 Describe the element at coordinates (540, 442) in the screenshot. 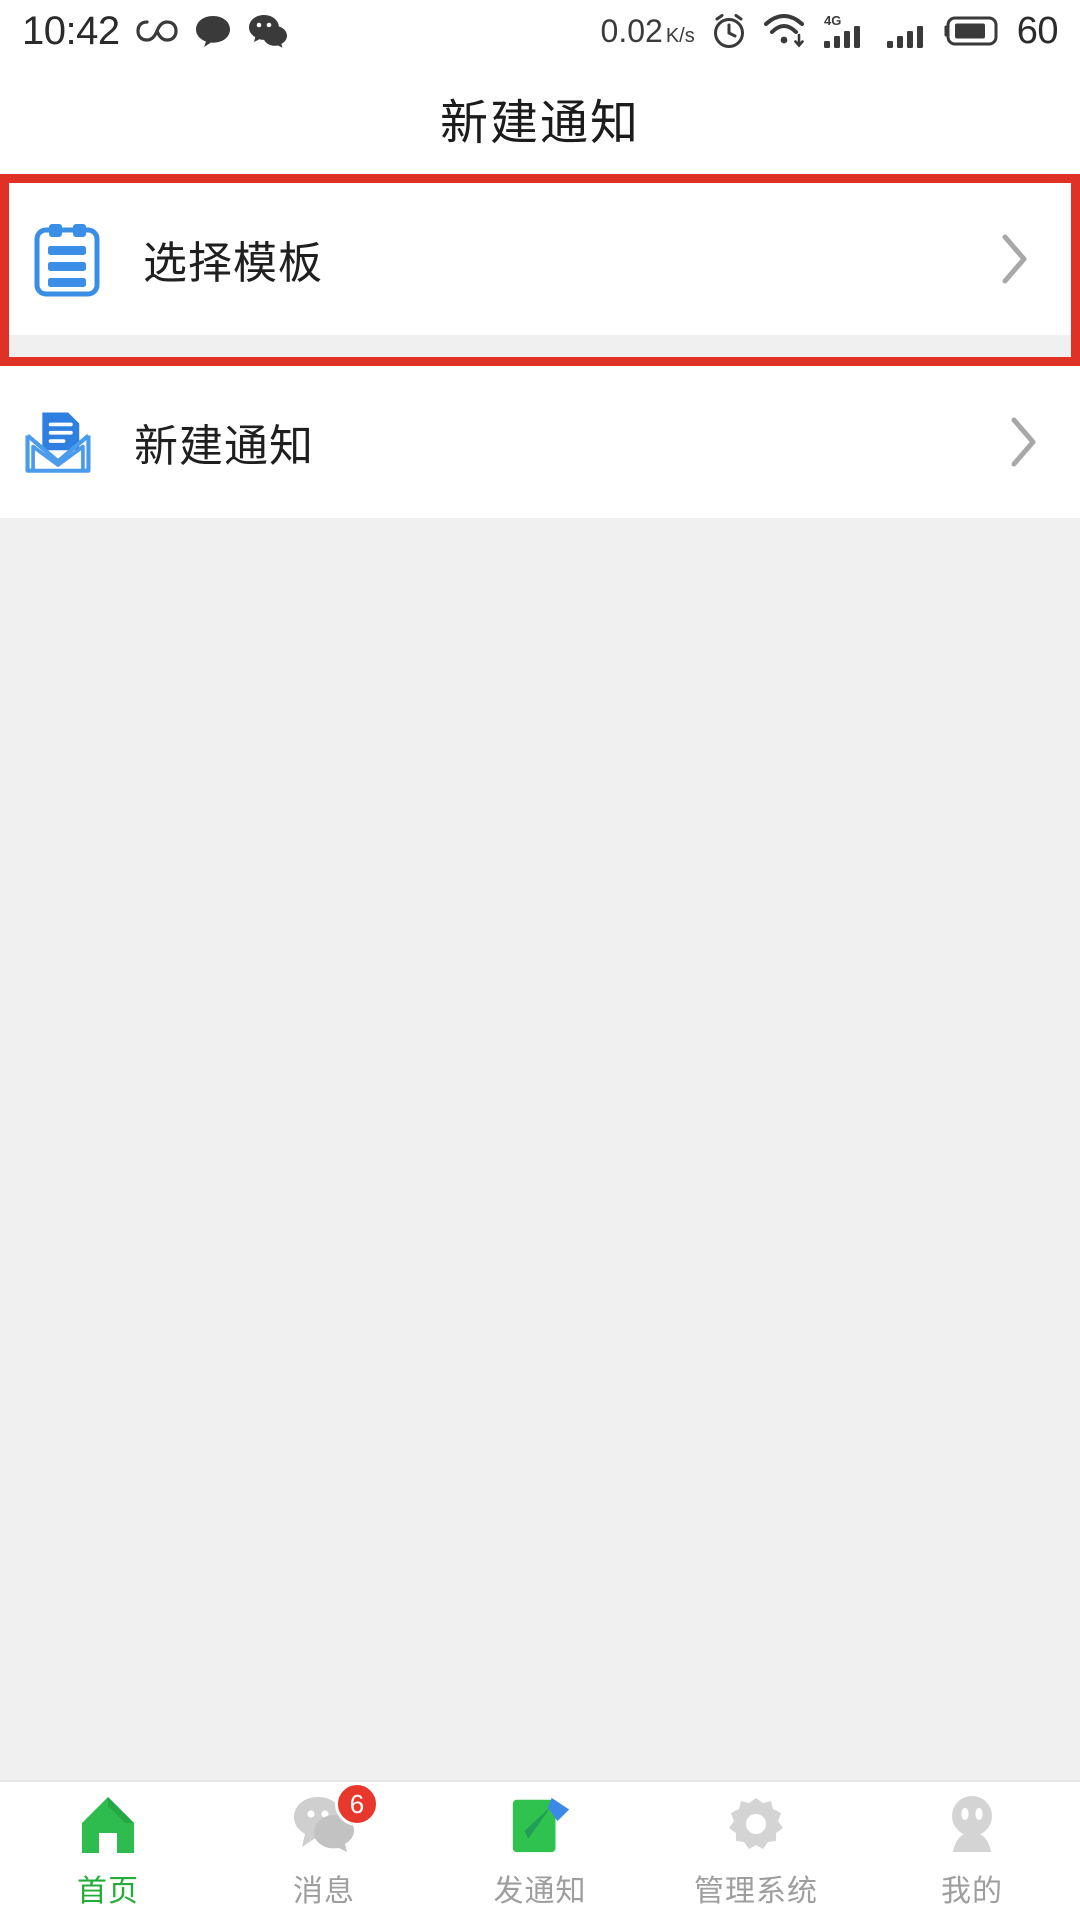

I see `list-item-new-notice: 新建通知` at that location.